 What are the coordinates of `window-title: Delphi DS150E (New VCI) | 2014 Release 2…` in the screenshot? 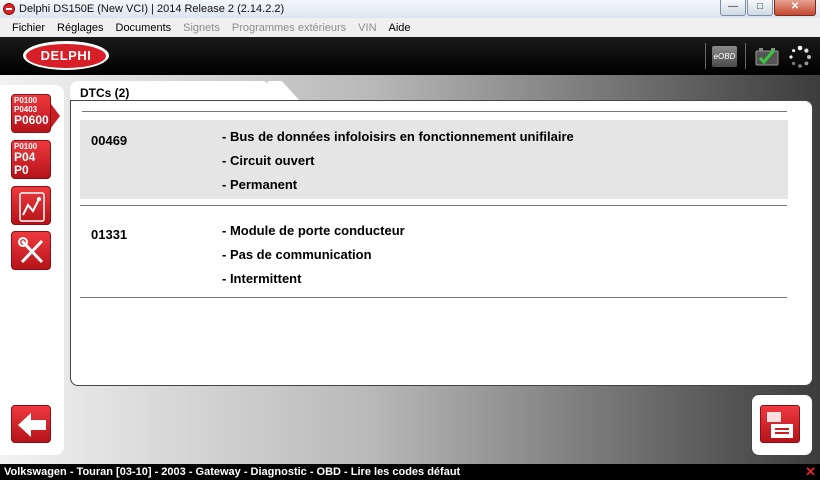 It's located at (152, 9).